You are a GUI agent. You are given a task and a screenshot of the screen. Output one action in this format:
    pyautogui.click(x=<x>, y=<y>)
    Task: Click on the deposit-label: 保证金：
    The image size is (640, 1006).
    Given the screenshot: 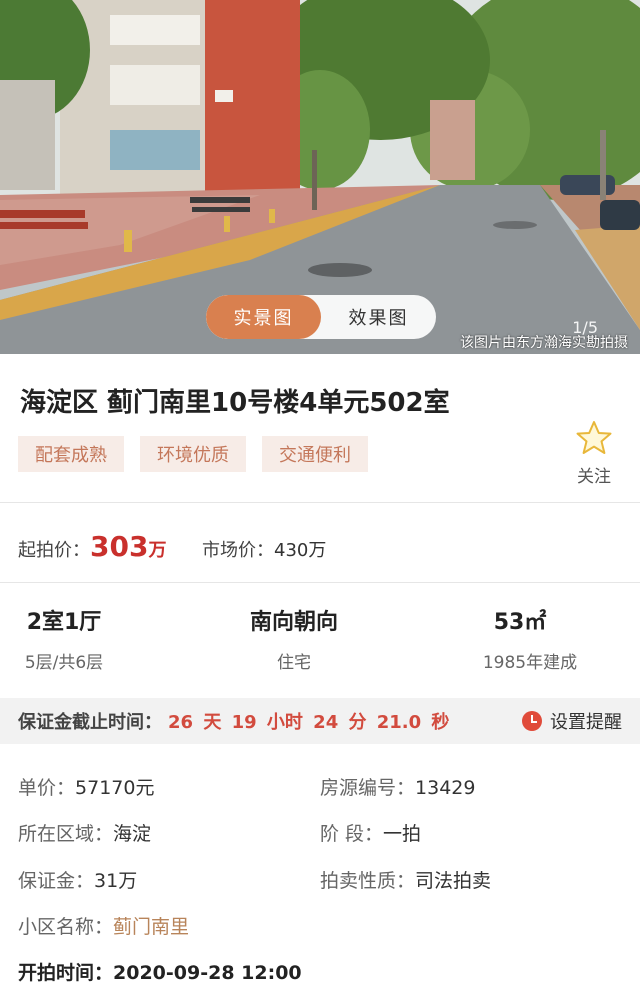 What is the action you would take?
    pyautogui.click(x=56, y=881)
    